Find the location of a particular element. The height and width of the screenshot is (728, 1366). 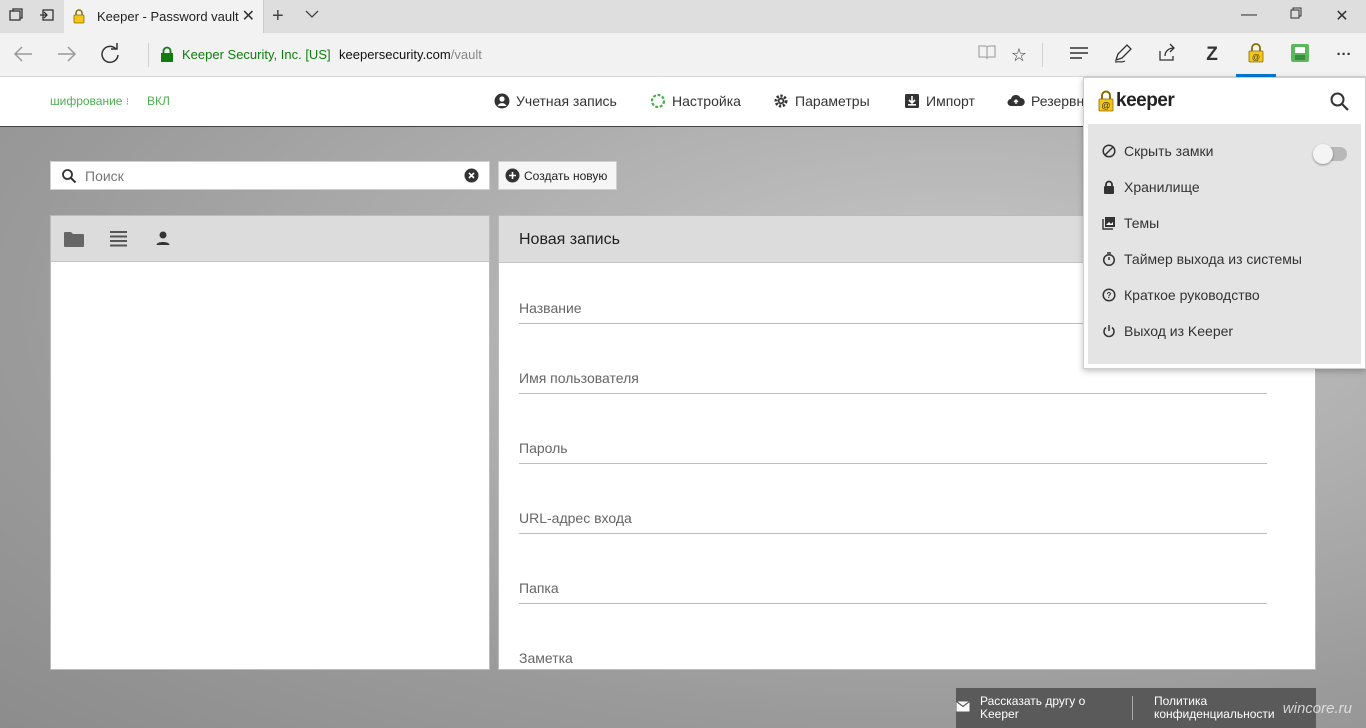

browser-titlebar: Keeper - Password vault ✕ + — ✕ is located at coordinates (683, 16).